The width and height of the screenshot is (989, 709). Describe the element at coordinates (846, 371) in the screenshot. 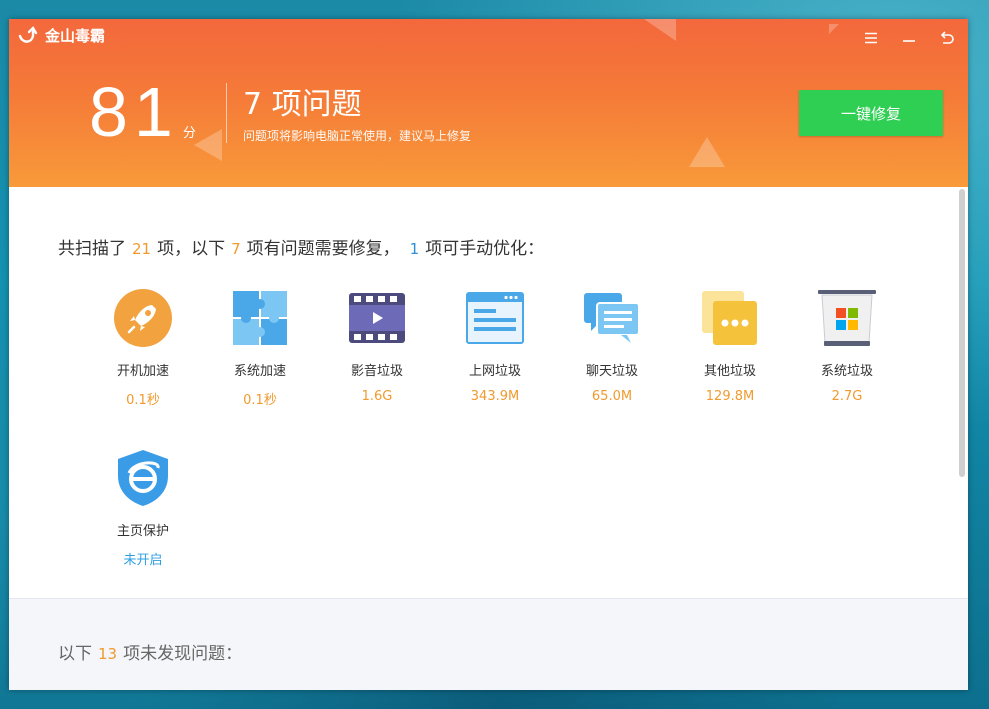

I see `item-label: 系统垃圾` at that location.